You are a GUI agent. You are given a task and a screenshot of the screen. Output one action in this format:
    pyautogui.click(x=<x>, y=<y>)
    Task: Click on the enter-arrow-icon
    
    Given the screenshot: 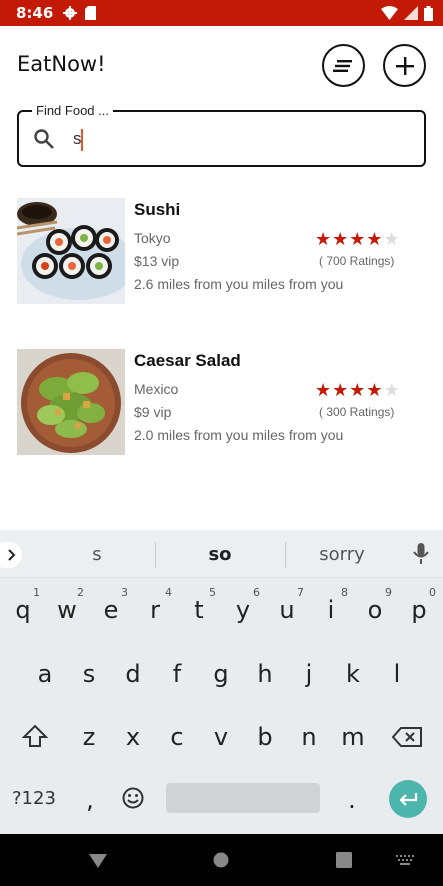 What is the action you would take?
    pyautogui.click(x=408, y=799)
    